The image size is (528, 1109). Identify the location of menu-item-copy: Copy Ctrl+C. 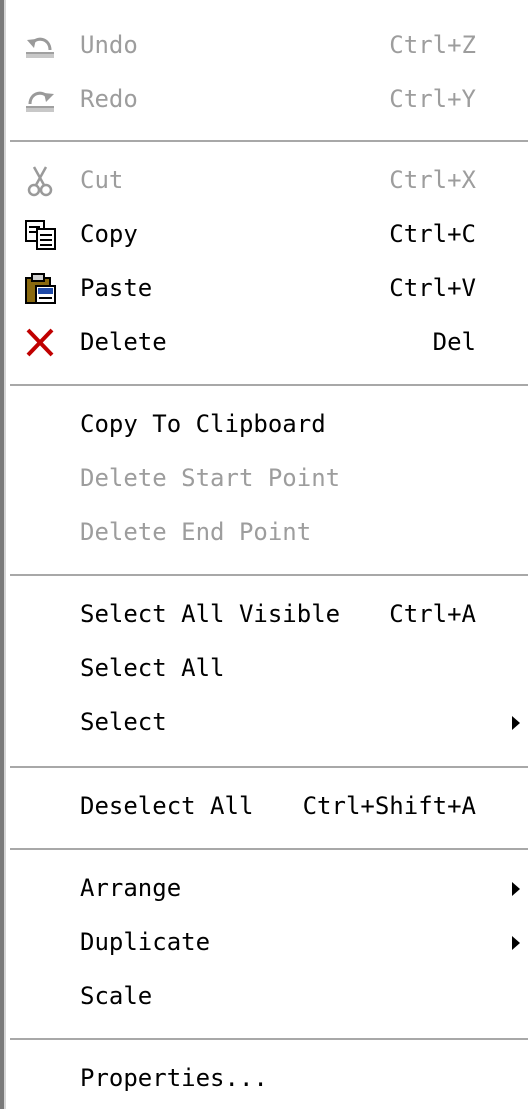
(266, 235).